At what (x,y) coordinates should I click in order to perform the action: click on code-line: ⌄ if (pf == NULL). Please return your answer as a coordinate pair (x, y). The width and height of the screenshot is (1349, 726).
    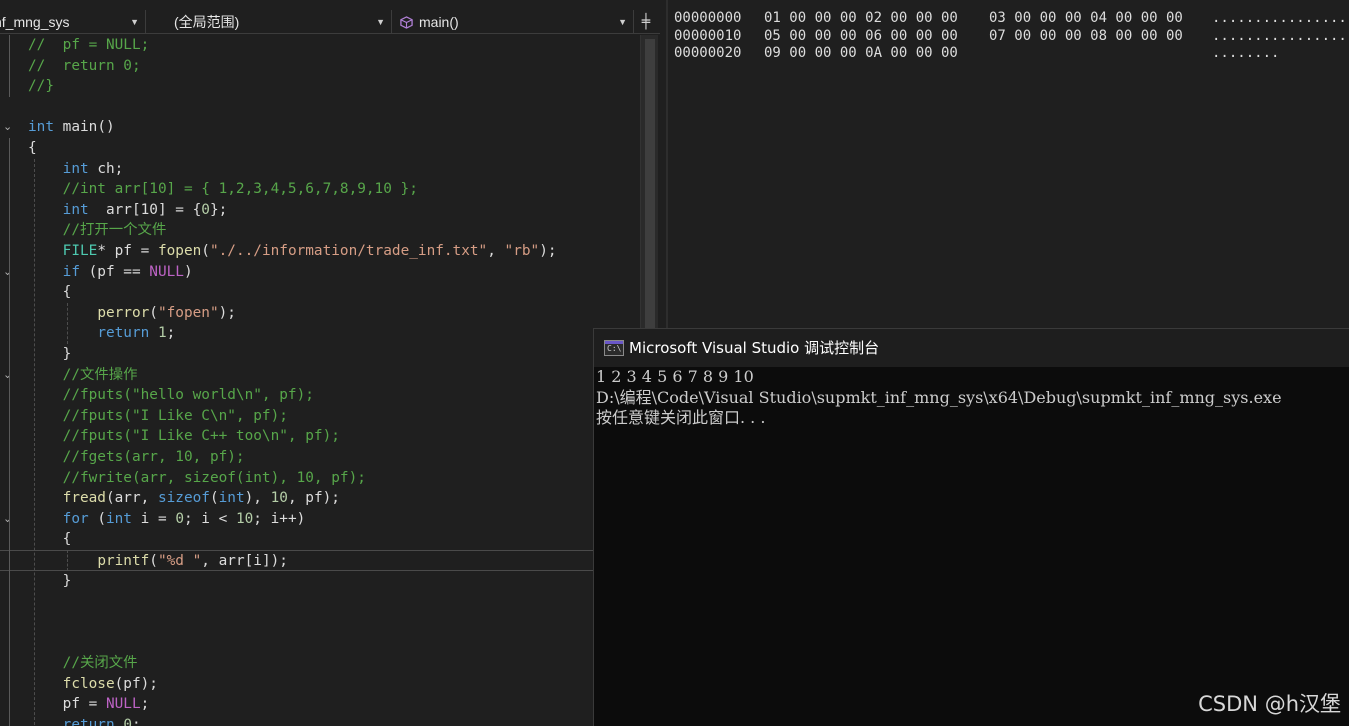
    Looking at the image, I should click on (320, 272).